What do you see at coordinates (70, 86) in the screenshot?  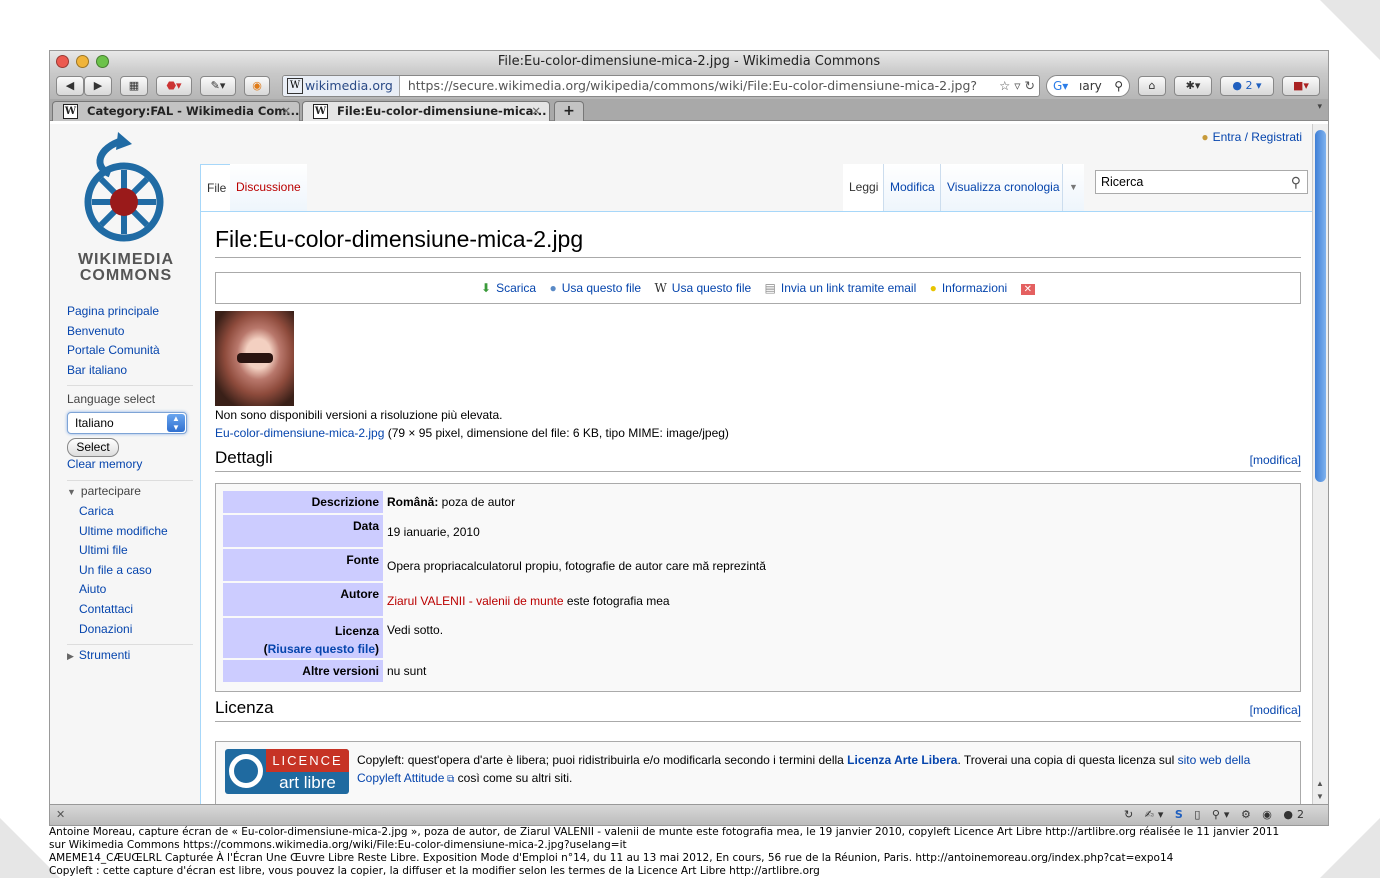 I see `back-button: ◀` at bounding box center [70, 86].